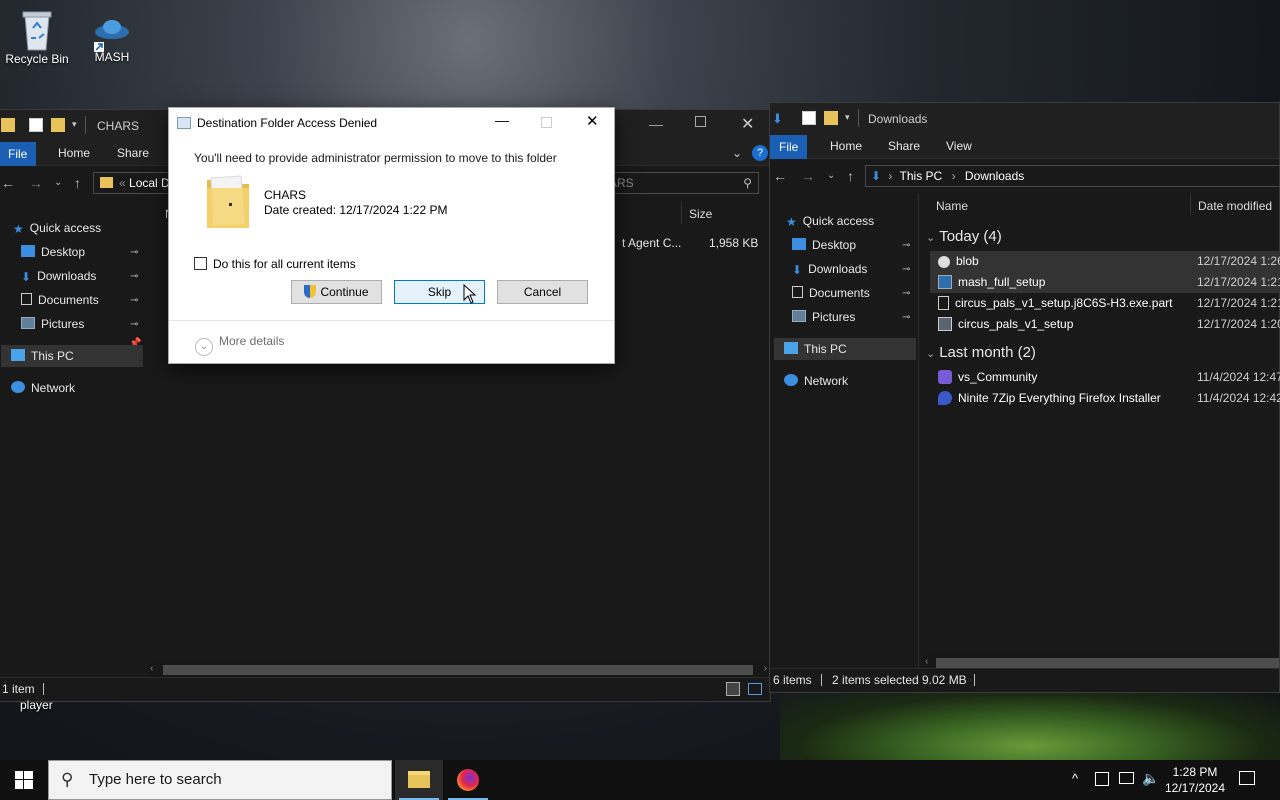 The width and height of the screenshot is (1280, 800). What do you see at coordinates (149, 183) in the screenshot?
I see `address-text: Local D` at bounding box center [149, 183].